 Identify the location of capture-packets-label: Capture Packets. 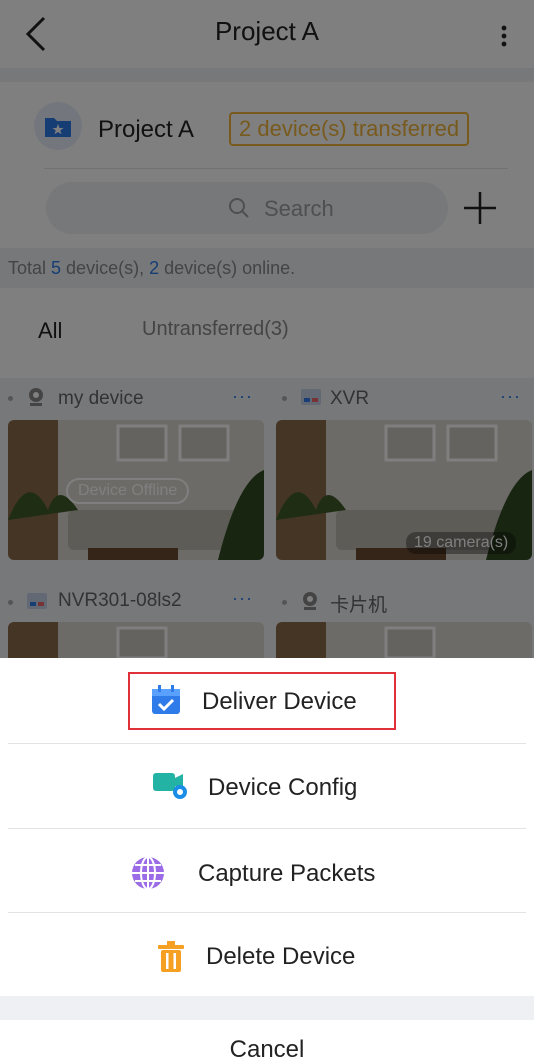
(287, 873).